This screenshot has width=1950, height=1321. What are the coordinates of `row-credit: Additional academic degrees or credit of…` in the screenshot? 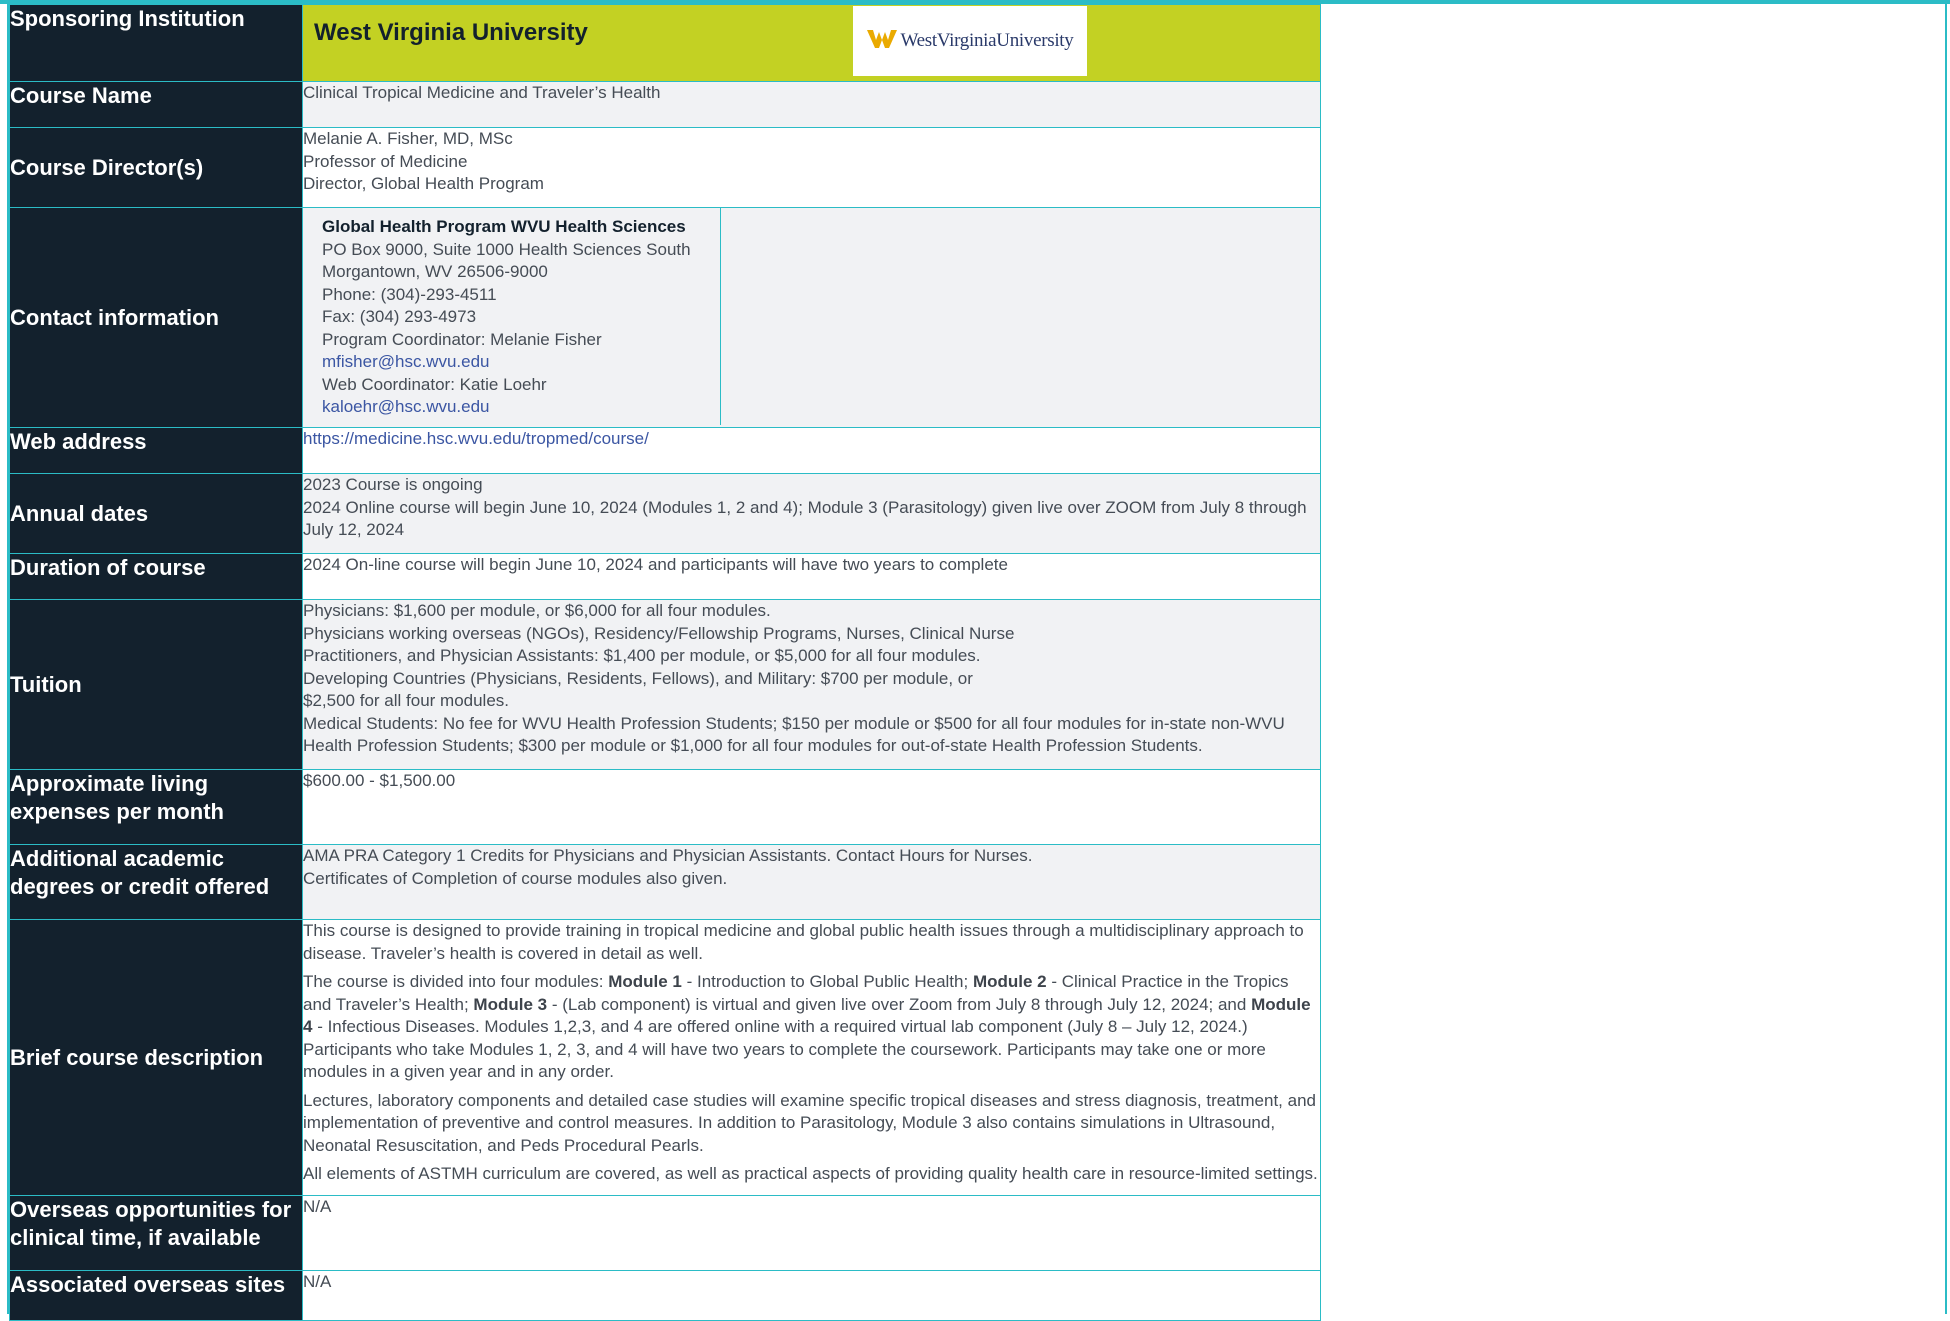 It's located at (665, 882).